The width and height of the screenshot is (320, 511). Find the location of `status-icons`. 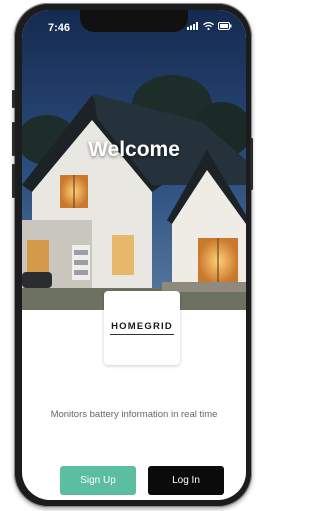

status-icons is located at coordinates (209, 26).